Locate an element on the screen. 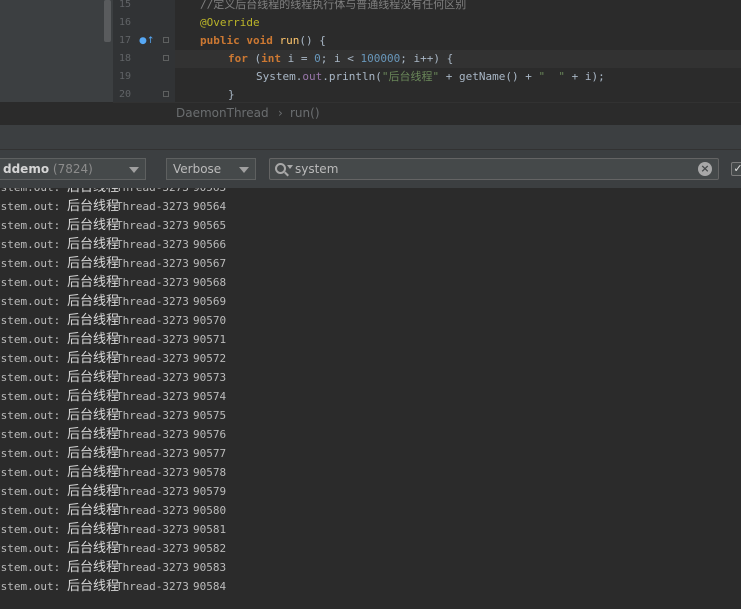  code-punct: () { is located at coordinates (312, 40).